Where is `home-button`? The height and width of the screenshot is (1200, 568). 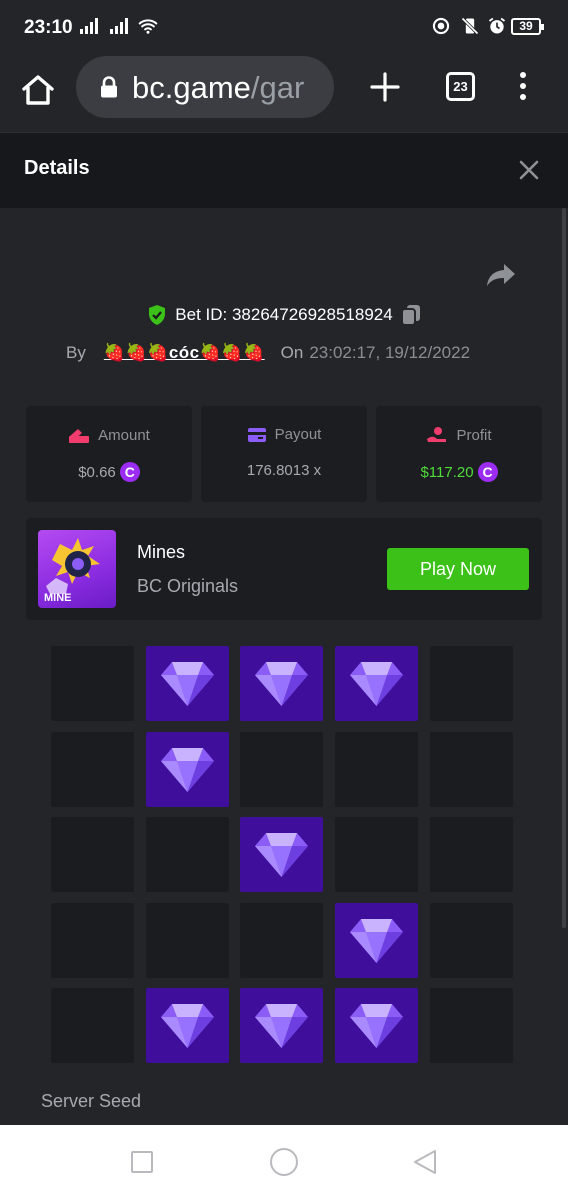
home-button is located at coordinates (284, 1162).